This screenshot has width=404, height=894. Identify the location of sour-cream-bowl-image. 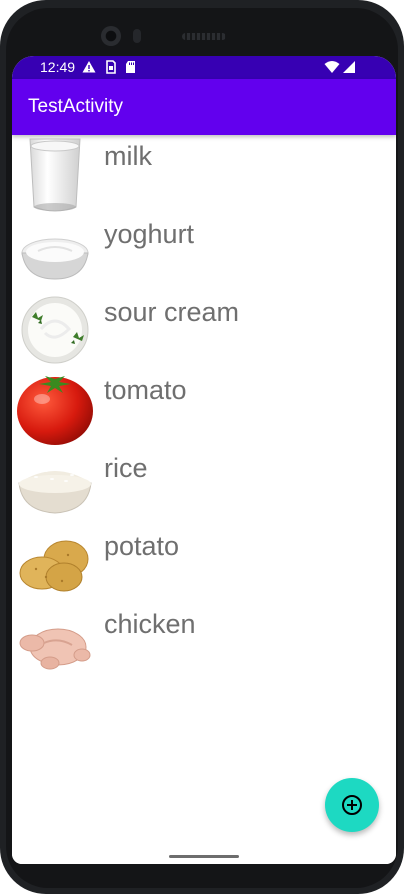
(55, 330).